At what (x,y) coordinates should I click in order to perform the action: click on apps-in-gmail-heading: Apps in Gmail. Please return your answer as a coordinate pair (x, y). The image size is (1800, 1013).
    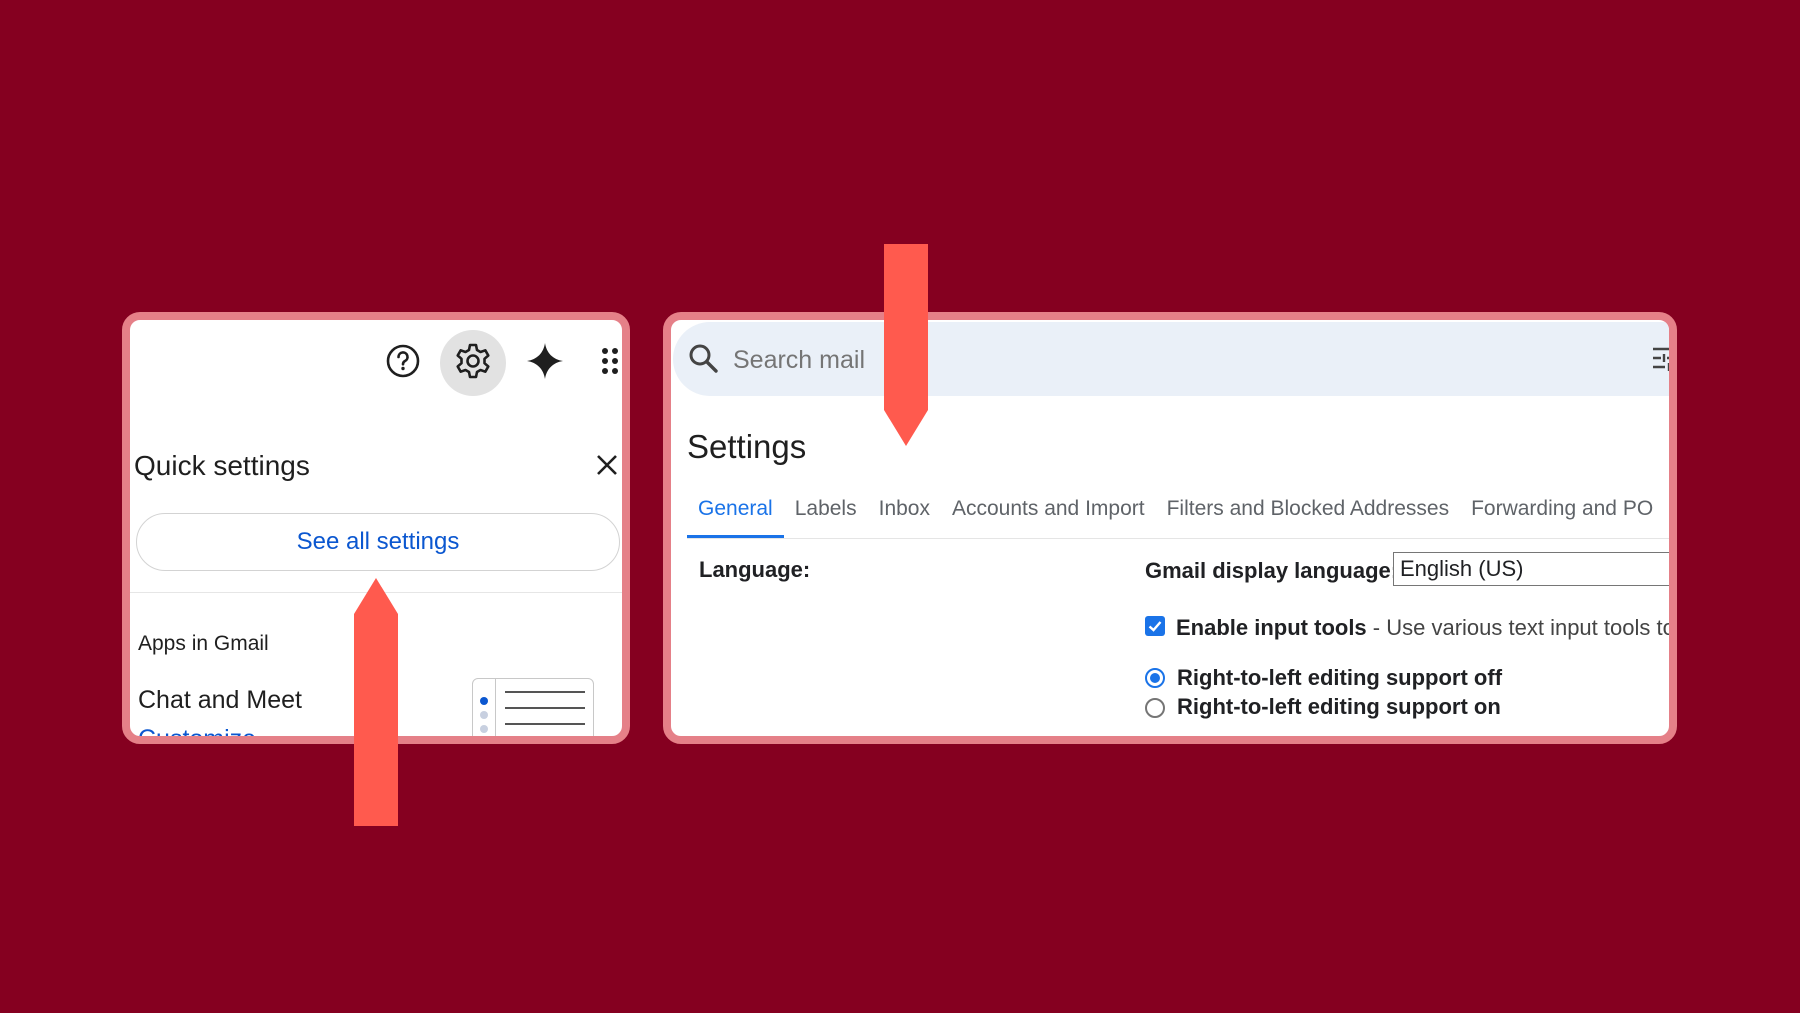
    Looking at the image, I should click on (203, 643).